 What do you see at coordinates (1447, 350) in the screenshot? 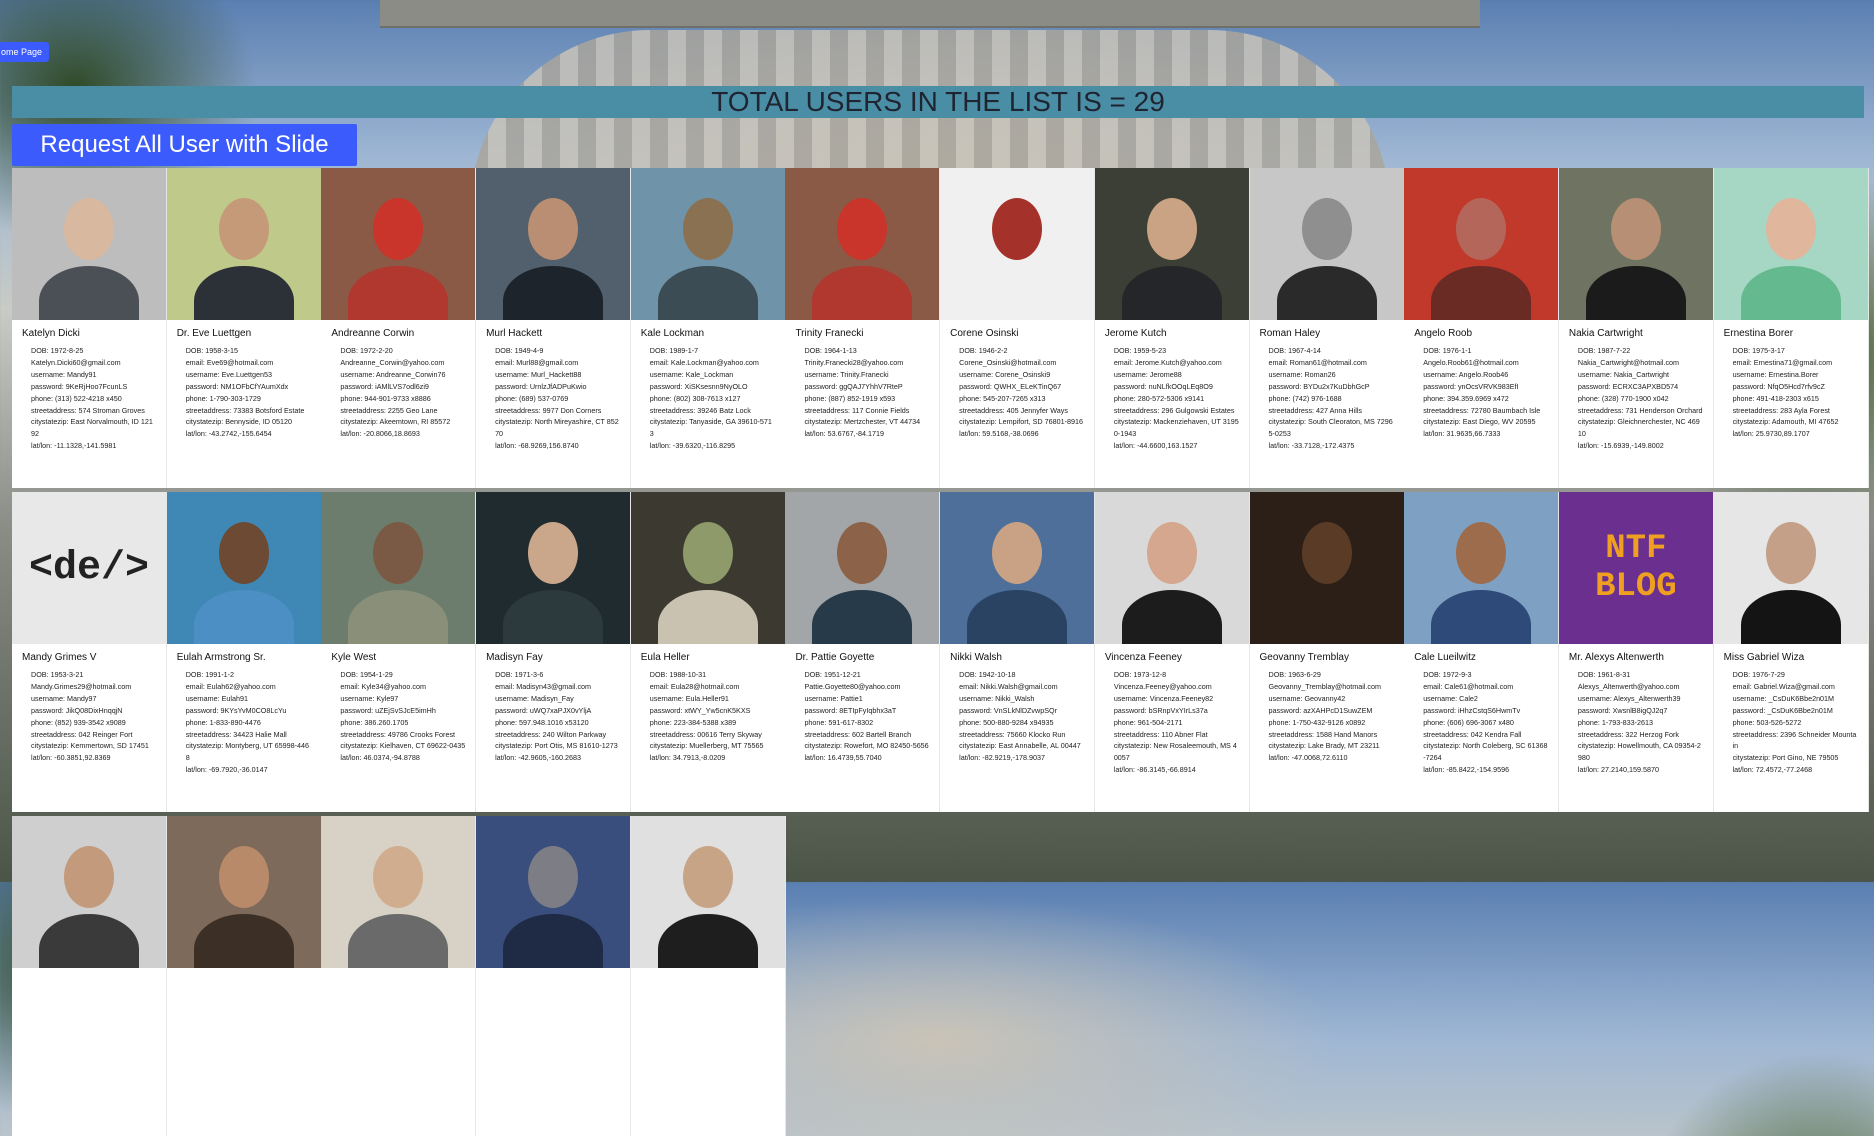
I see `user-dob: DOB: 1976-1-1` at bounding box center [1447, 350].